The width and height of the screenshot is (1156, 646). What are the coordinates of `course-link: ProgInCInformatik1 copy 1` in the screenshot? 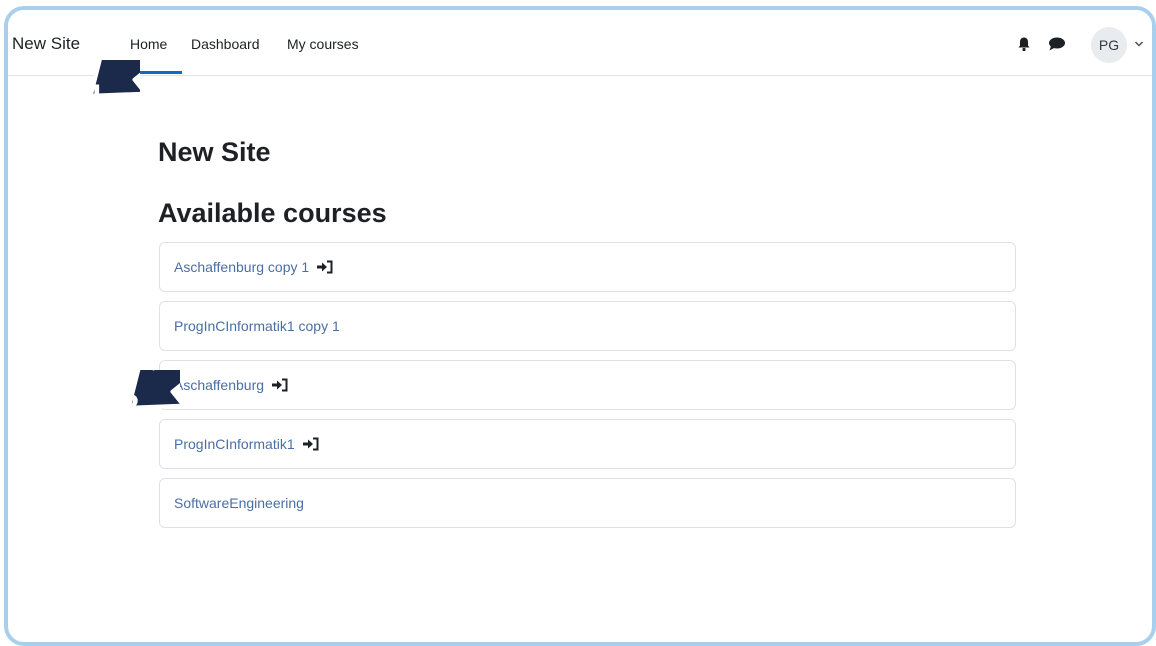 It's located at (257, 326).